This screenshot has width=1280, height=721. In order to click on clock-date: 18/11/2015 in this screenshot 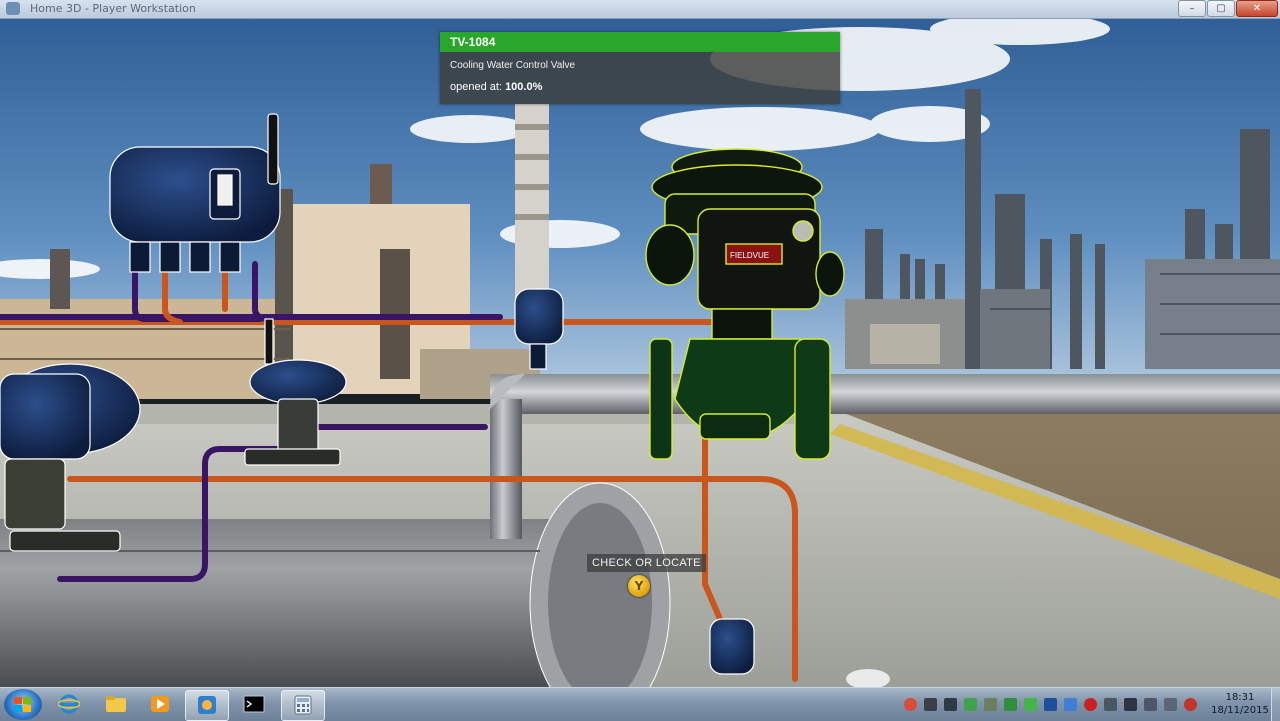, I will do `click(1240, 710)`.